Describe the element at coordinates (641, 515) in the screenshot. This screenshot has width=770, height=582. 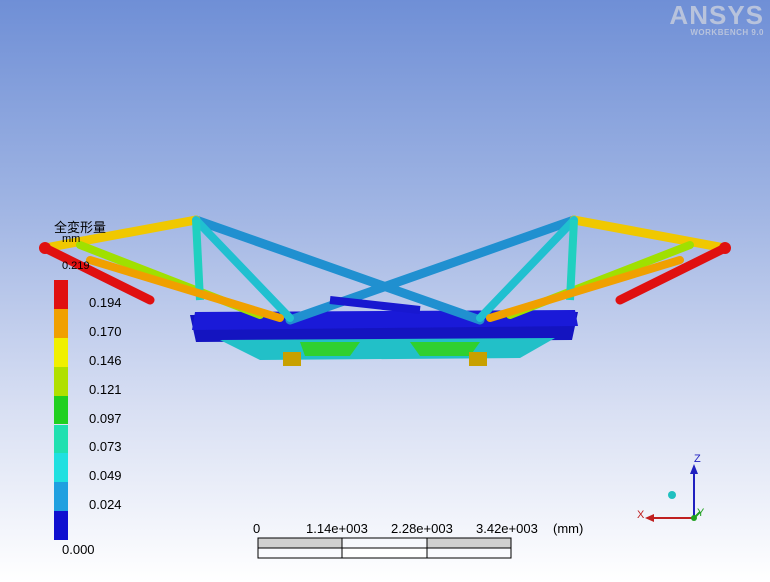
I see `triad-x-label: X` at that location.